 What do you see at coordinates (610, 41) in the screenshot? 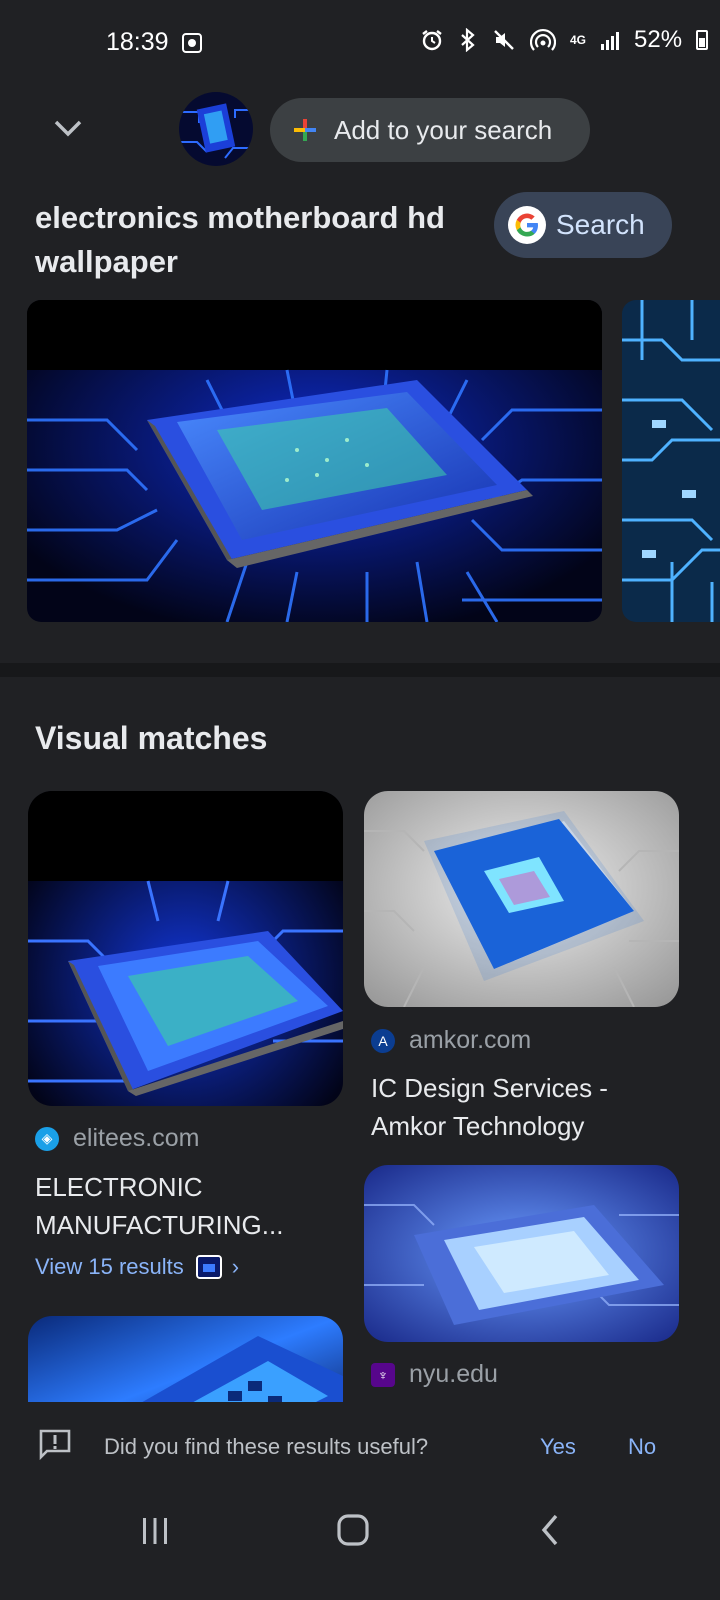
I see `signal-icon` at bounding box center [610, 41].